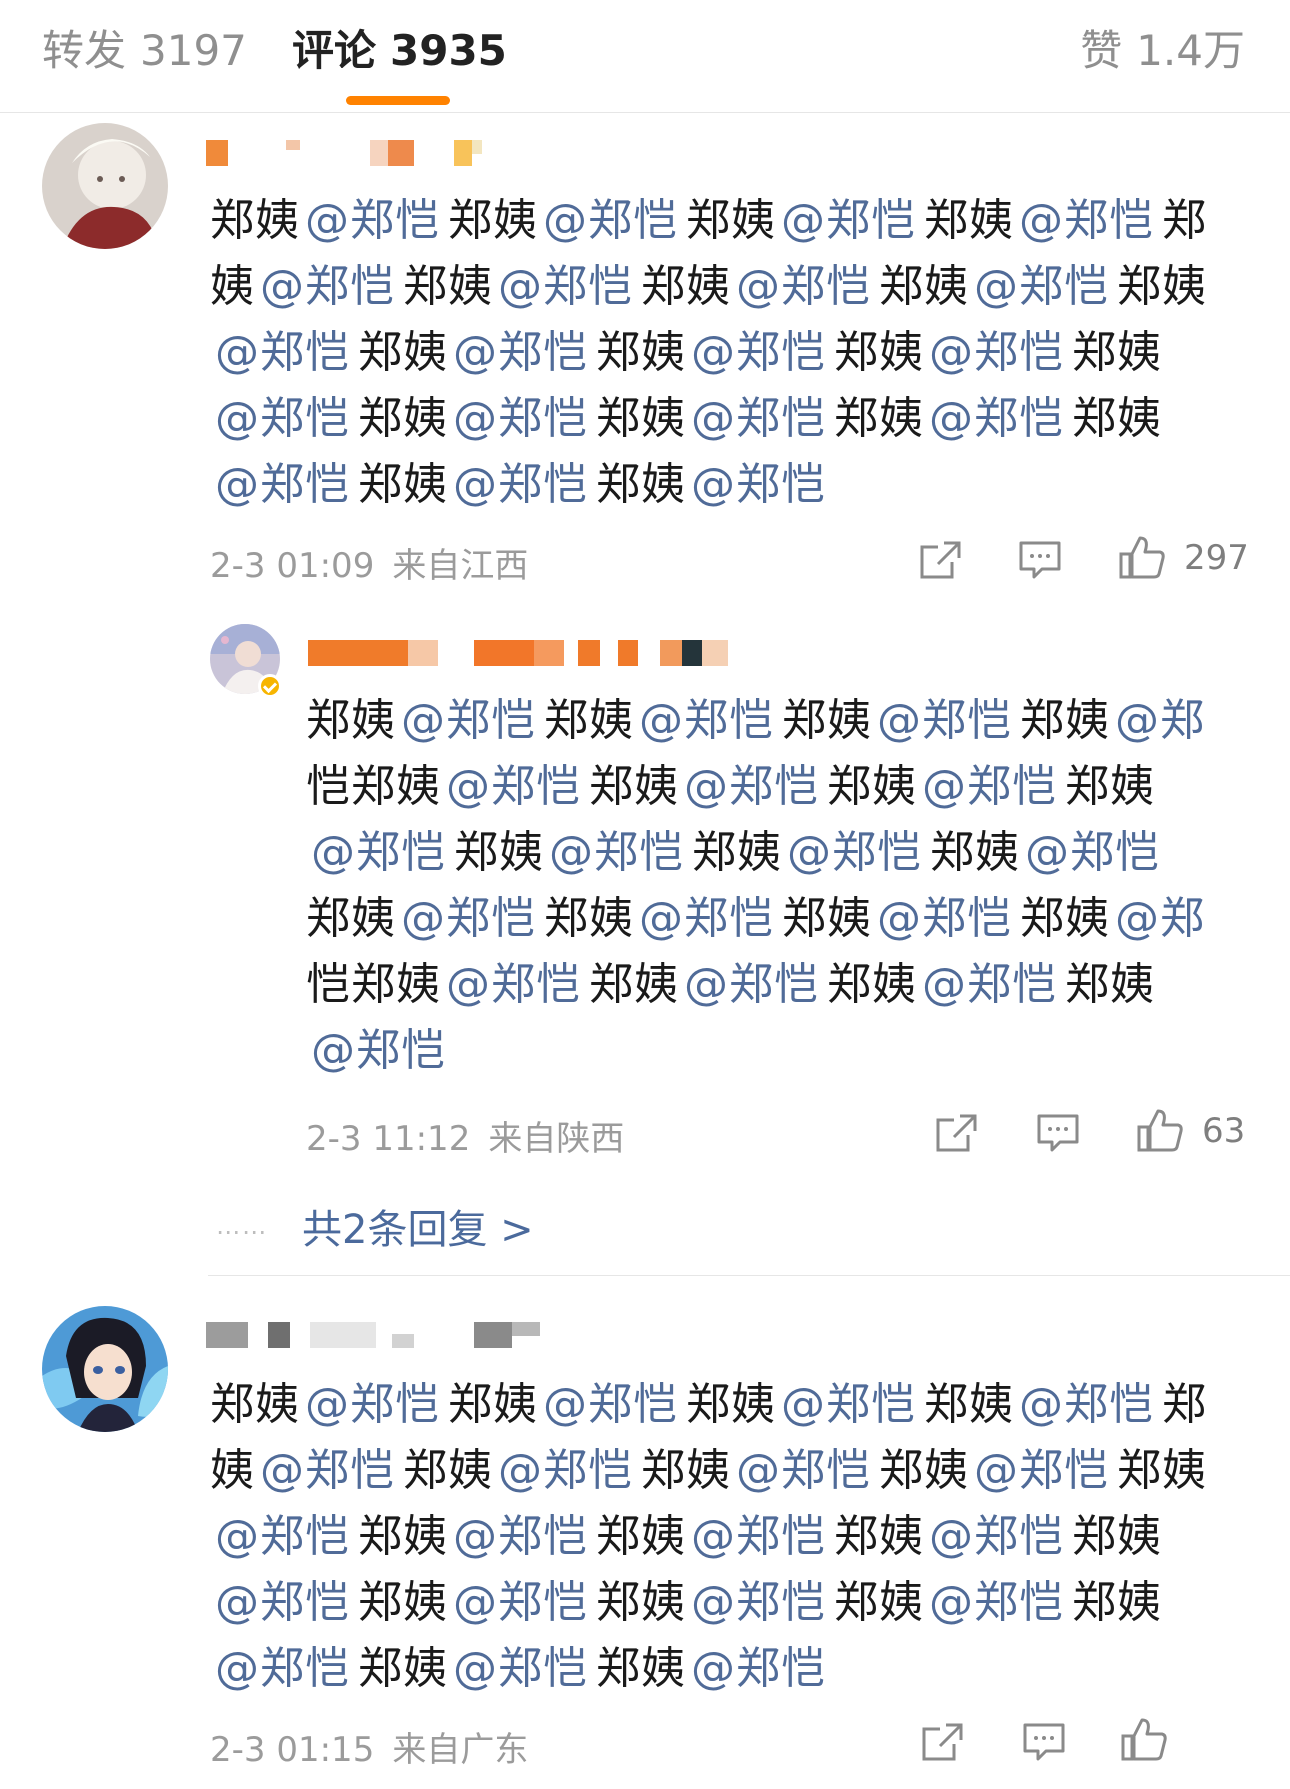 Image resolution: width=1290 pixels, height=1789 pixels. I want to click on comment-meta: 2-3 01:15 来自广东, so click(369, 1746).